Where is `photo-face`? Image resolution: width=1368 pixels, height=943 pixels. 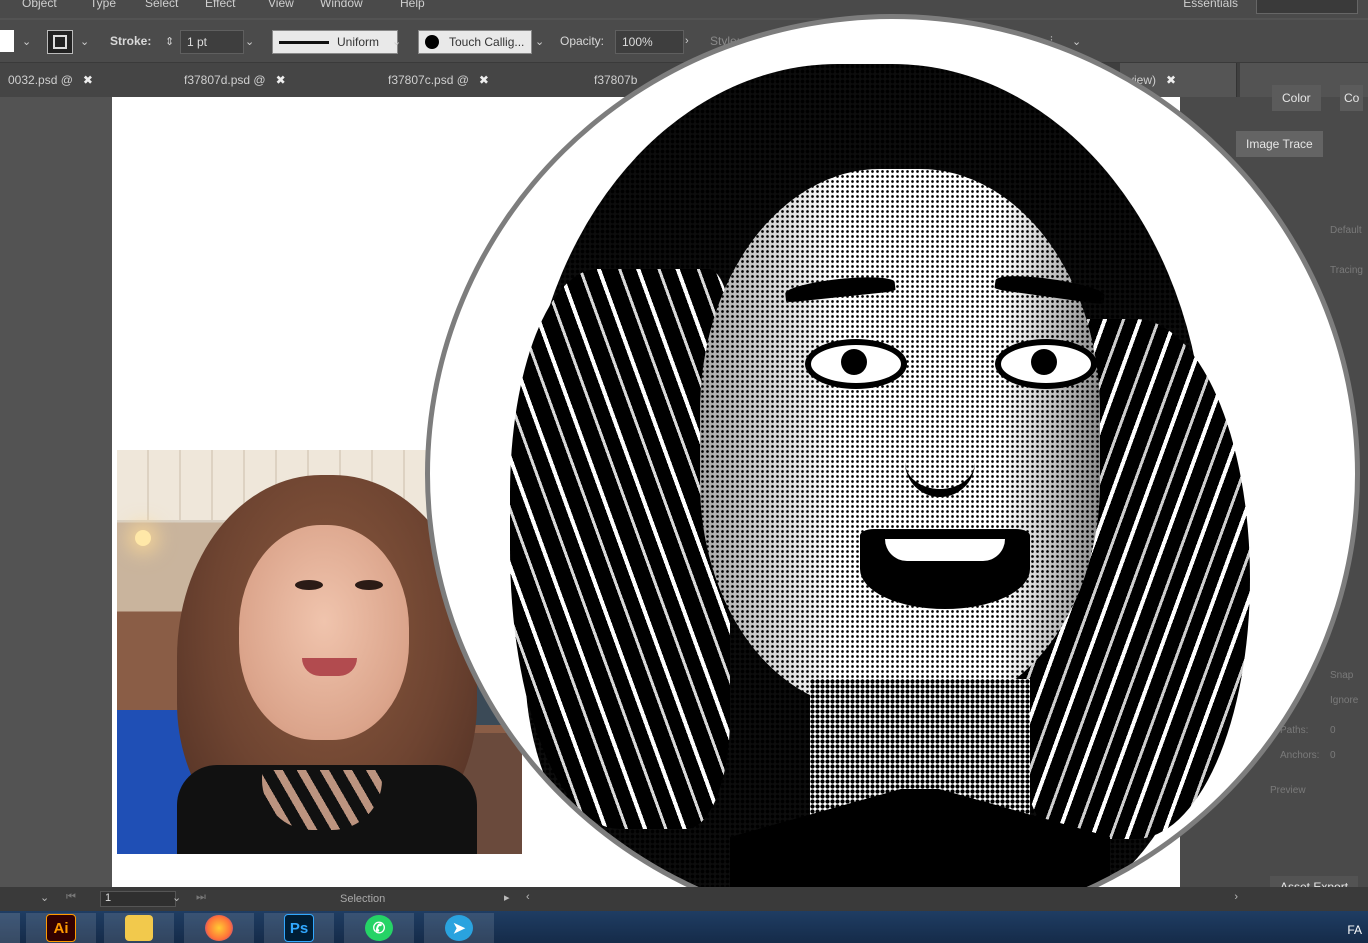
photo-face is located at coordinates (324, 632).